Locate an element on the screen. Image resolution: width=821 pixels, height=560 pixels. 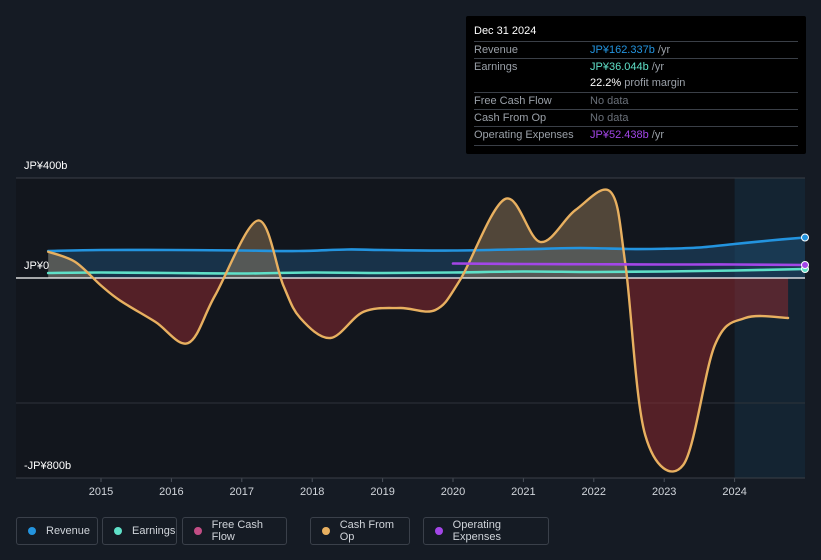
legend-label: Operating Expenses is located at coordinates (476, 531).